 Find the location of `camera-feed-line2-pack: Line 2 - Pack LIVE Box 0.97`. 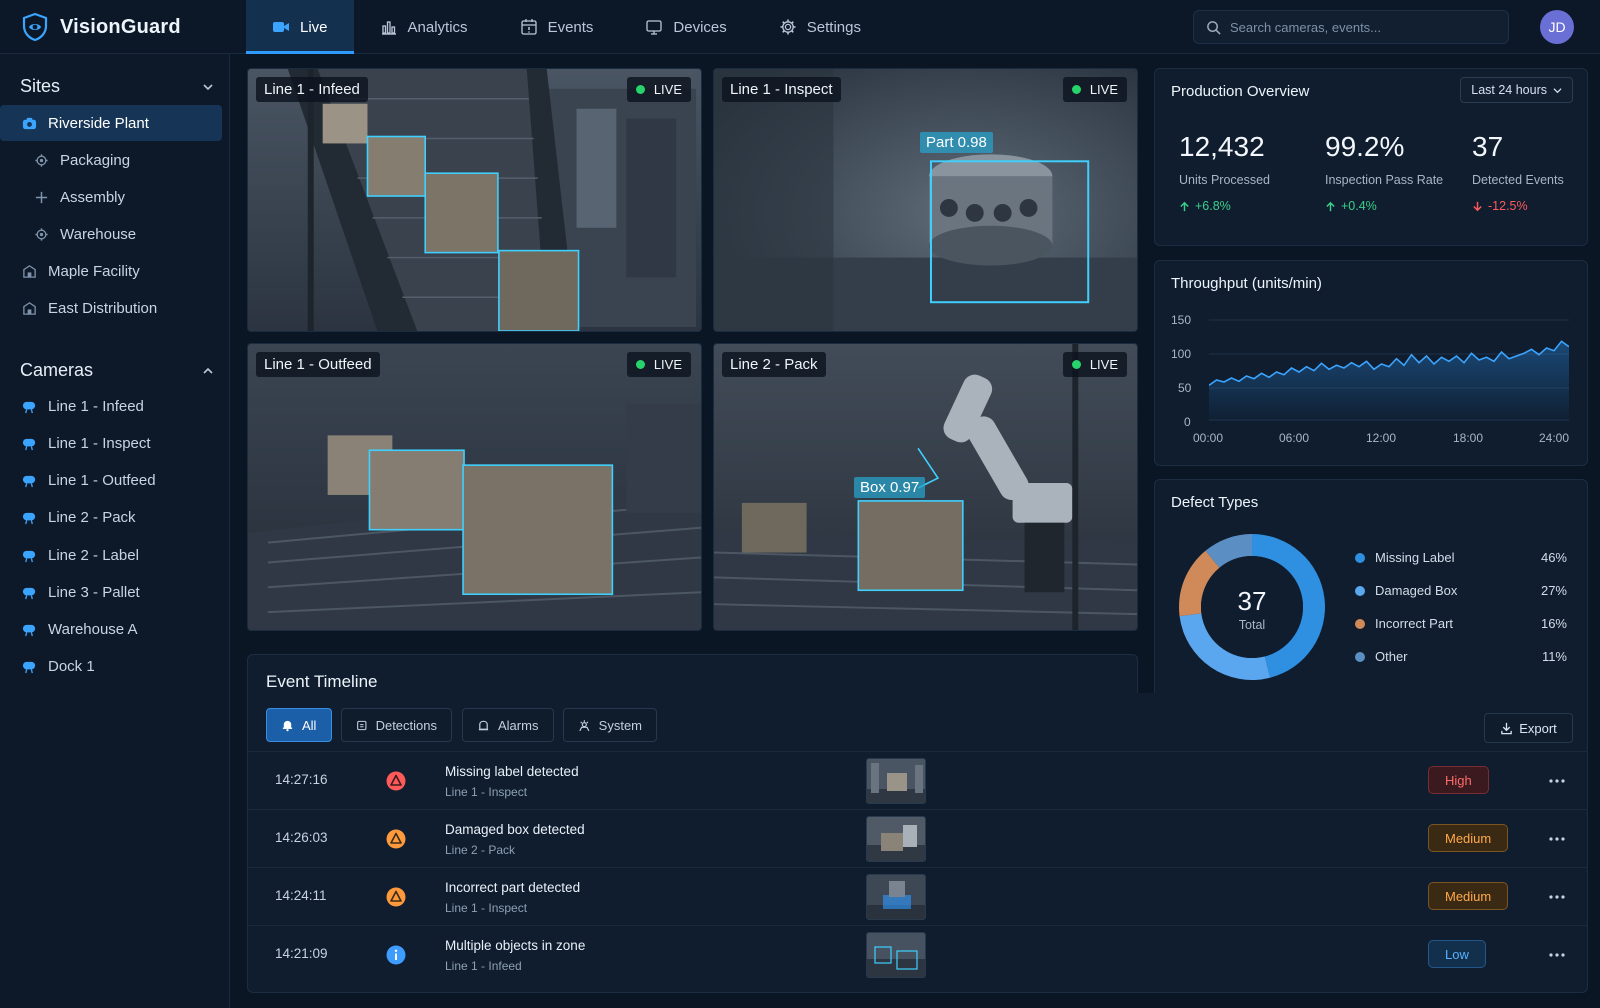

camera-feed-line2-pack: Line 2 - Pack LIVE Box 0.97 is located at coordinates (925, 487).